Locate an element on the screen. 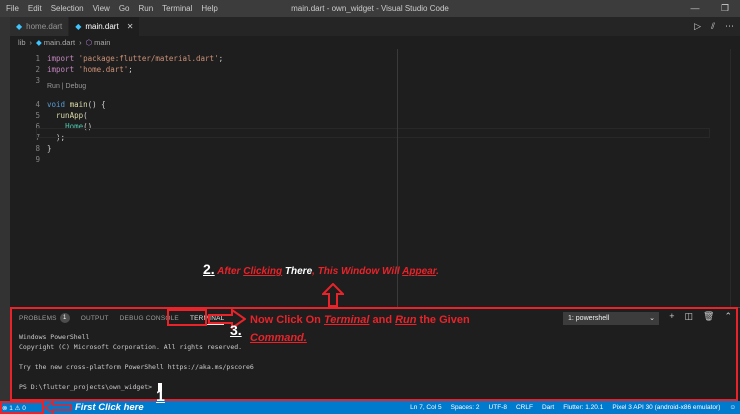  annotation-text: Will is located at coordinates (391, 271).